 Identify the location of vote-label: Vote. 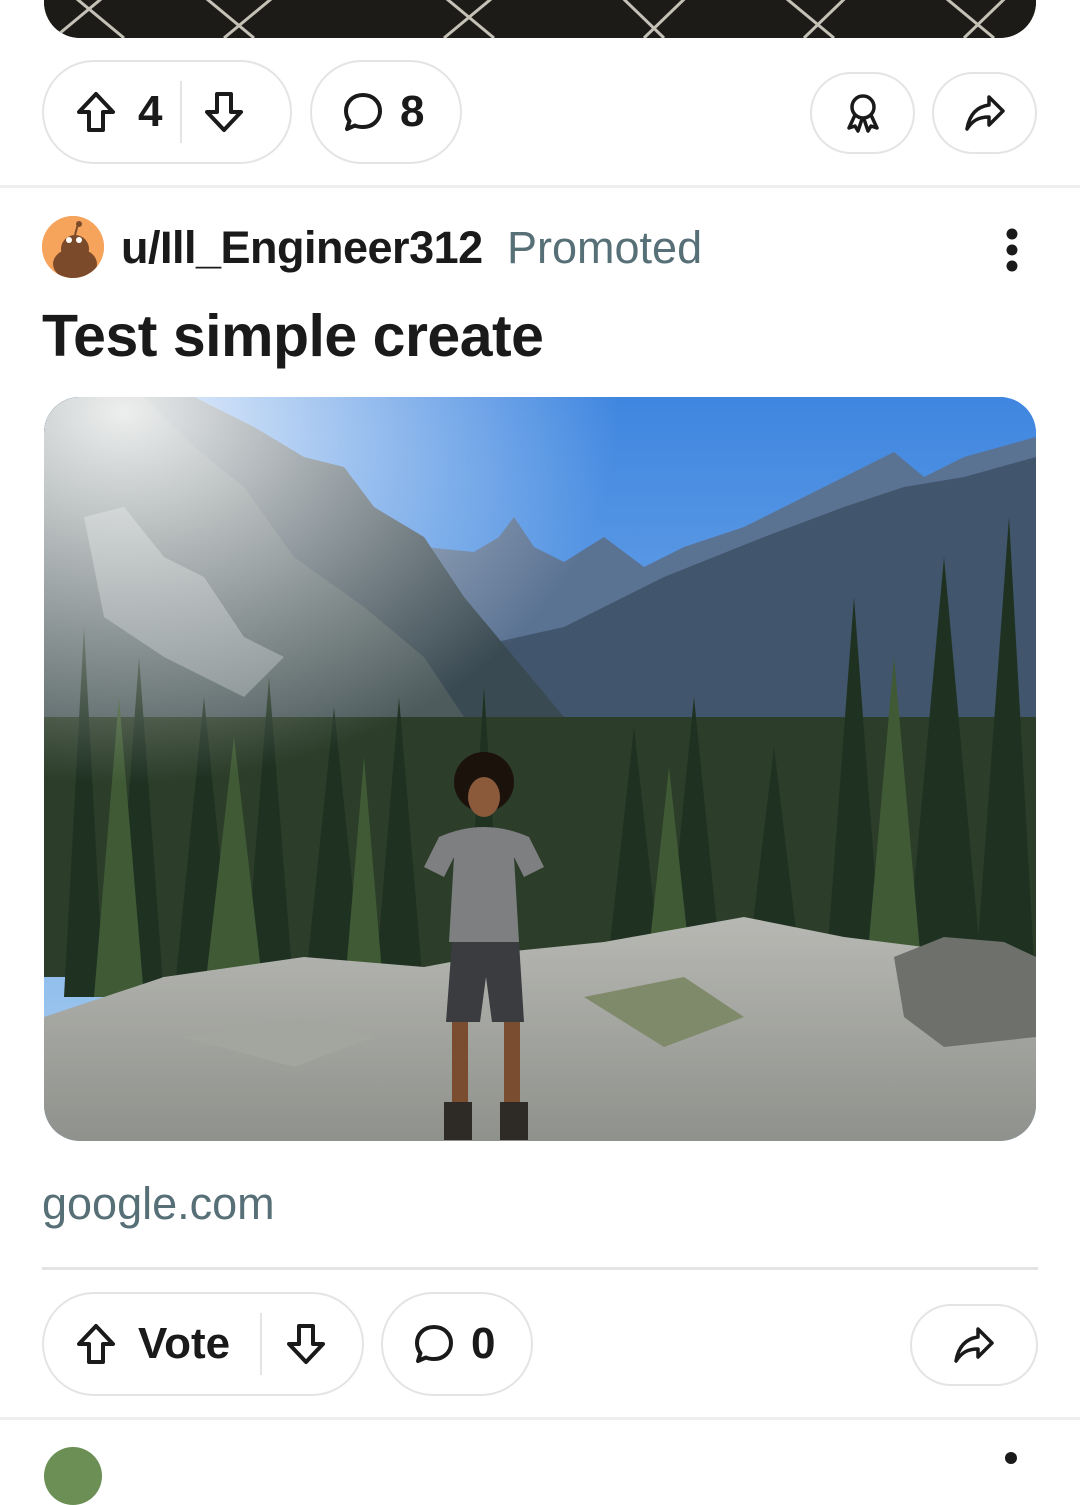
(184, 1343).